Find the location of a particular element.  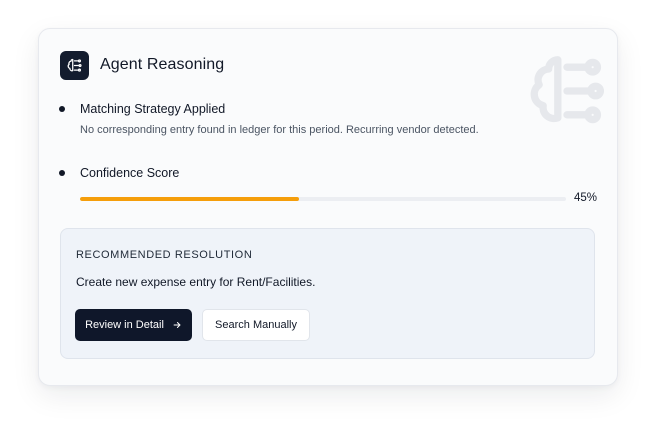

search-manually-label: Search Manually is located at coordinates (256, 325).